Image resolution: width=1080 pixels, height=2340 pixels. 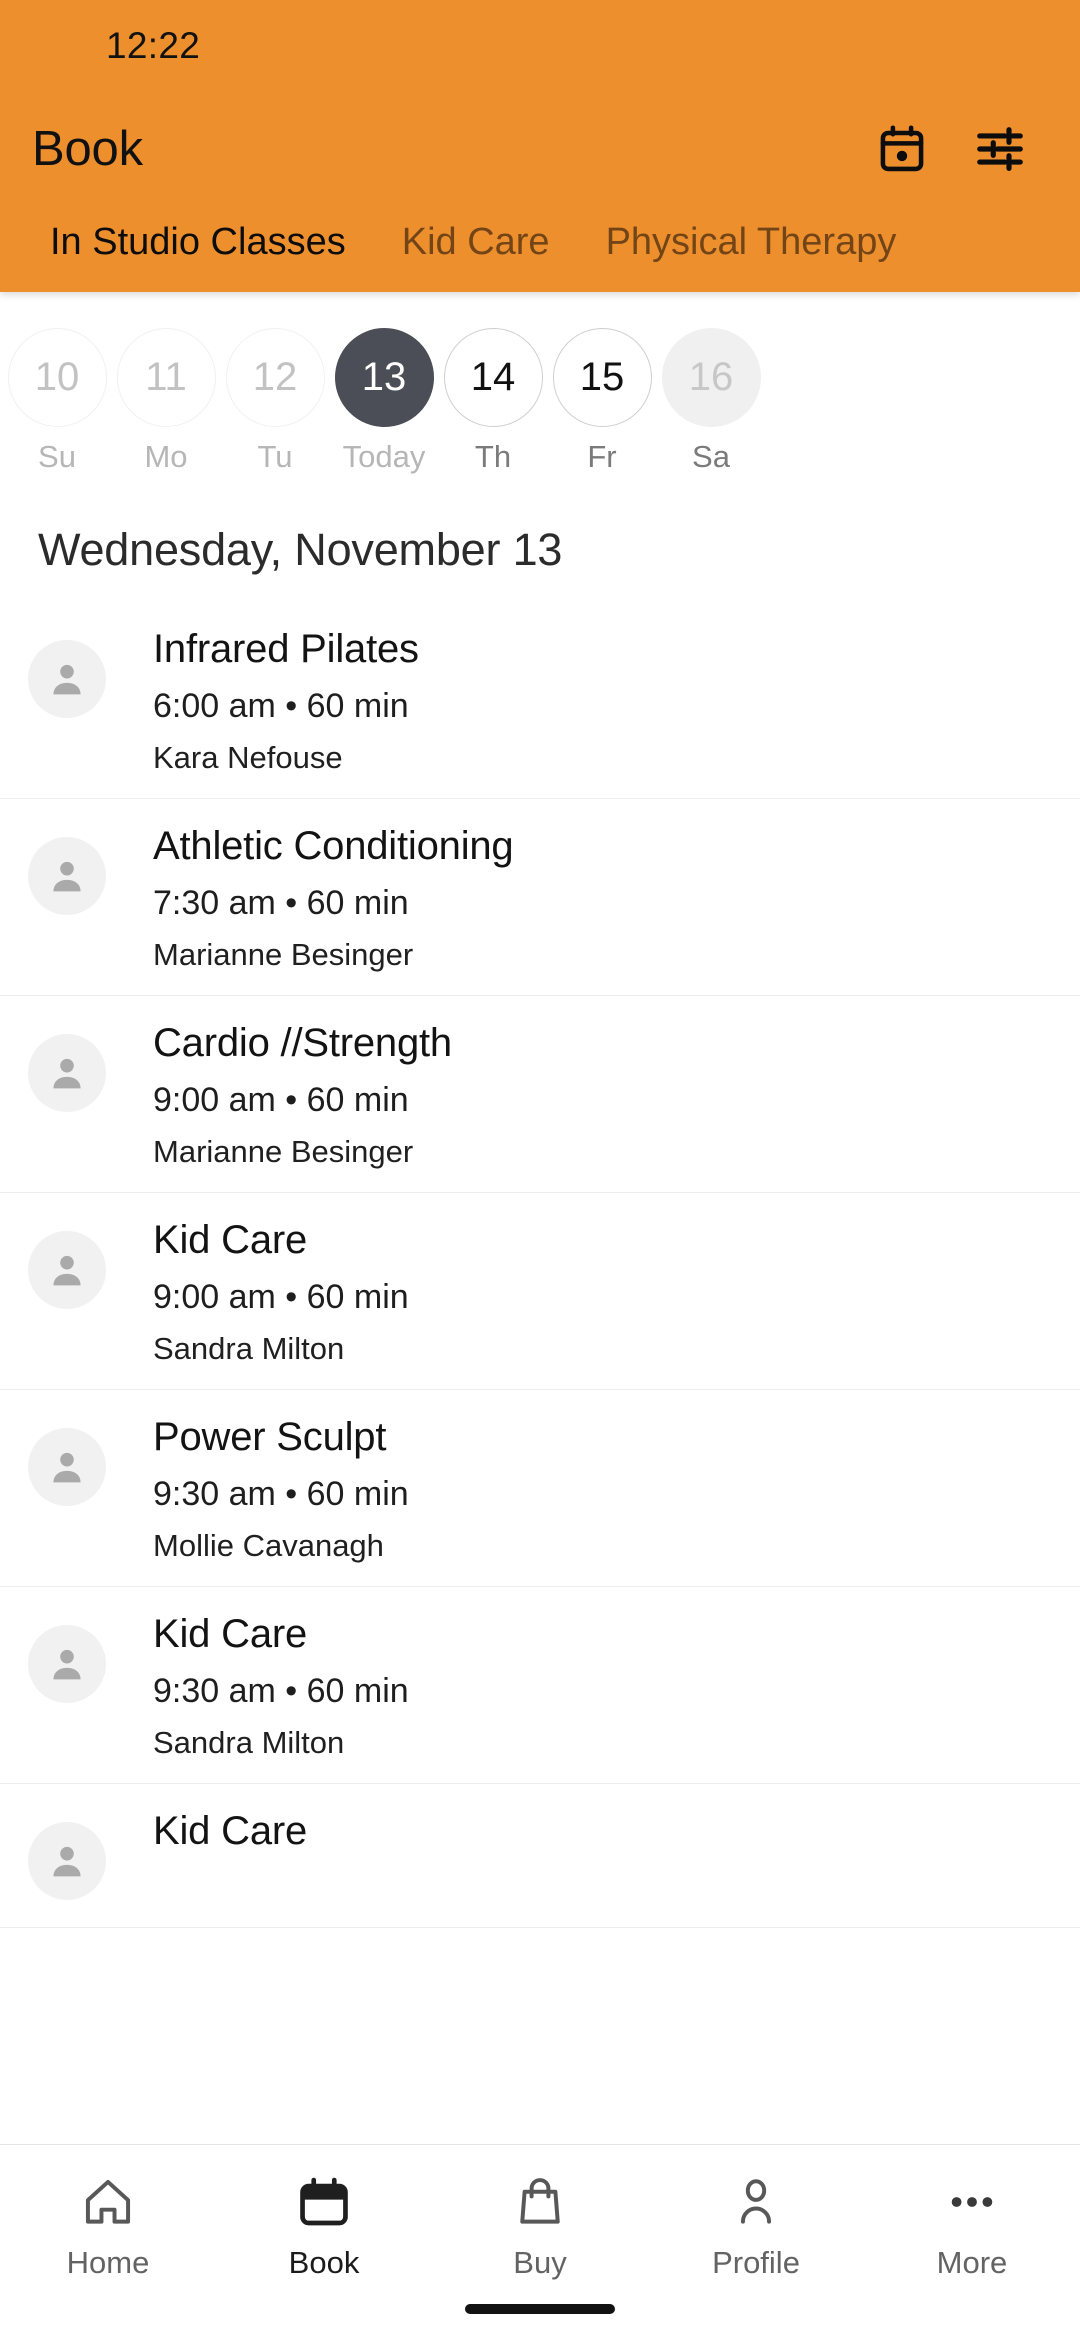 What do you see at coordinates (198, 249) in the screenshot?
I see `tab-in-studio-classes: In Studio Classes` at bounding box center [198, 249].